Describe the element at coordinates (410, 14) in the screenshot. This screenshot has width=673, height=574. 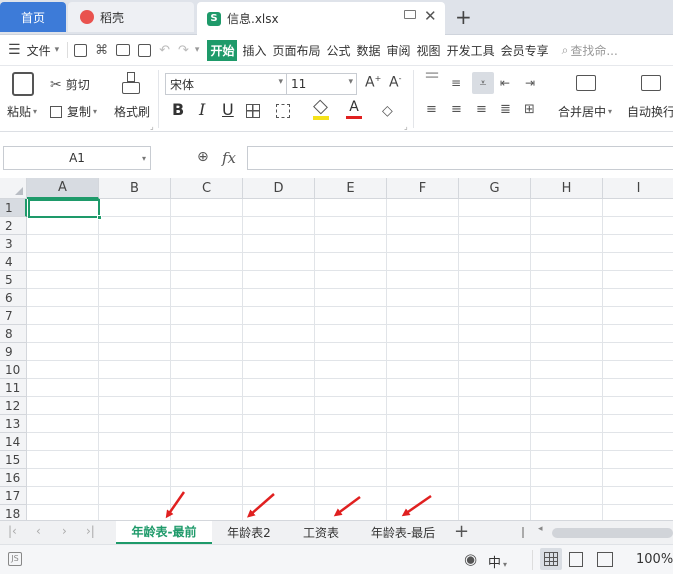
I see `window-restore-icon` at that location.